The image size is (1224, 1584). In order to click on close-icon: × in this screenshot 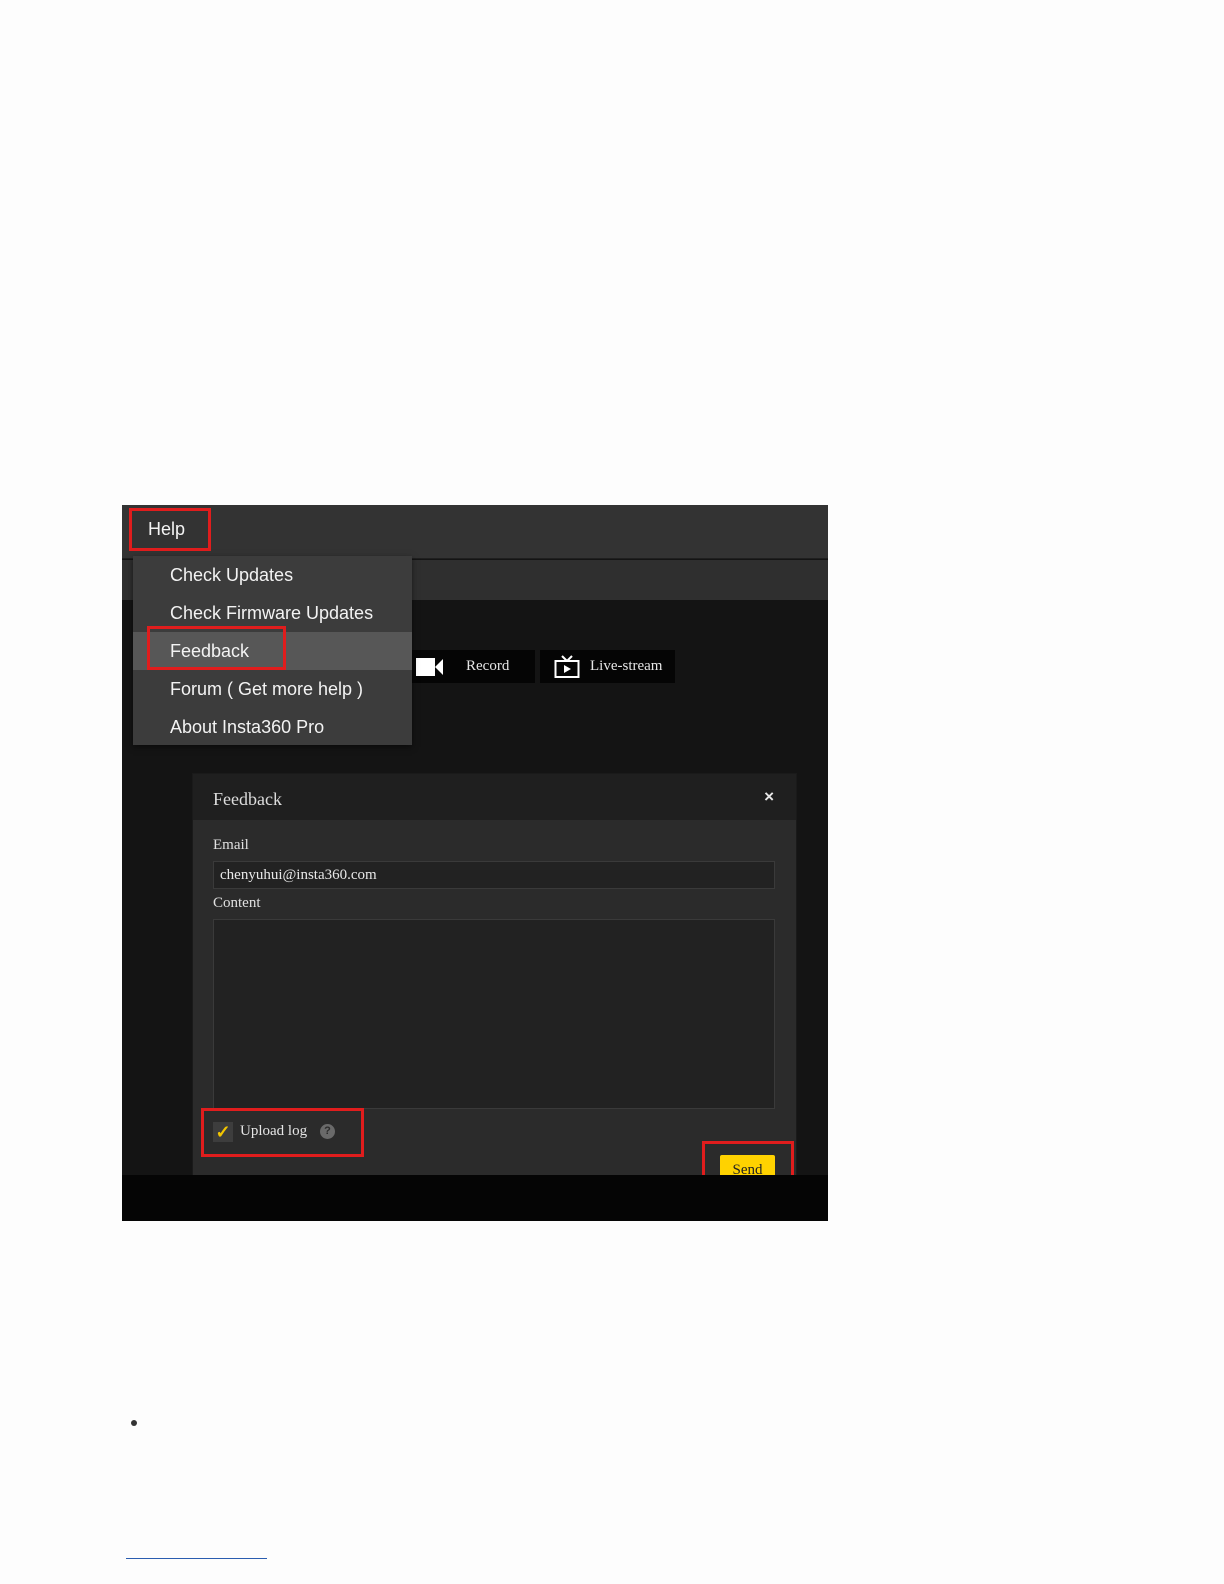, I will do `click(769, 797)`.